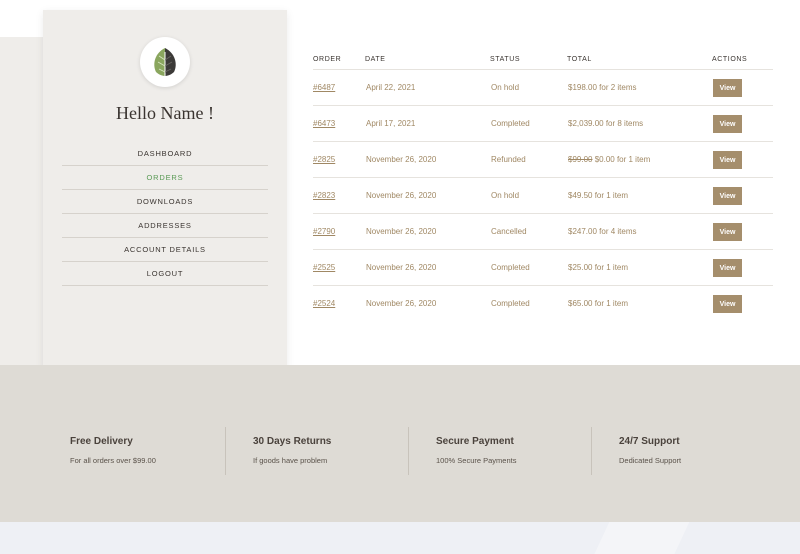 The width and height of the screenshot is (800, 554). I want to click on order-number-link: #2823, so click(324, 195).